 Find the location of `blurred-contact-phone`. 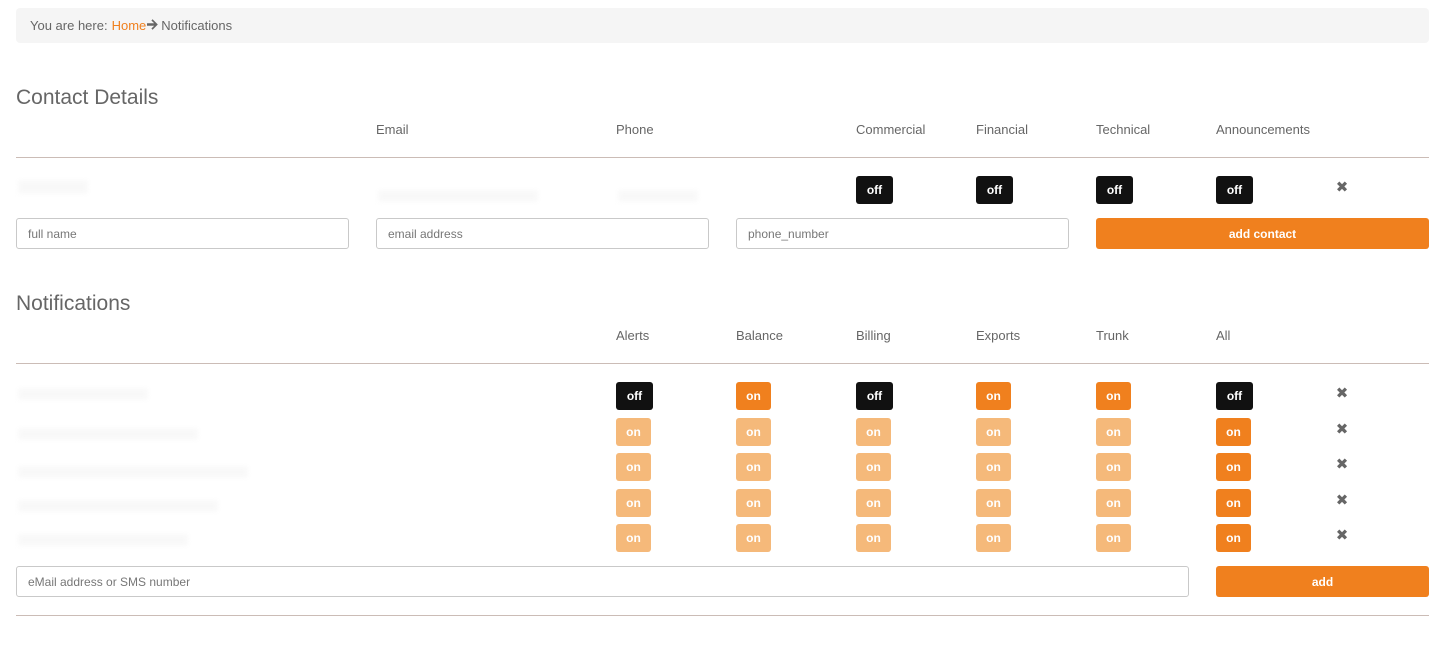

blurred-contact-phone is located at coordinates (658, 196).